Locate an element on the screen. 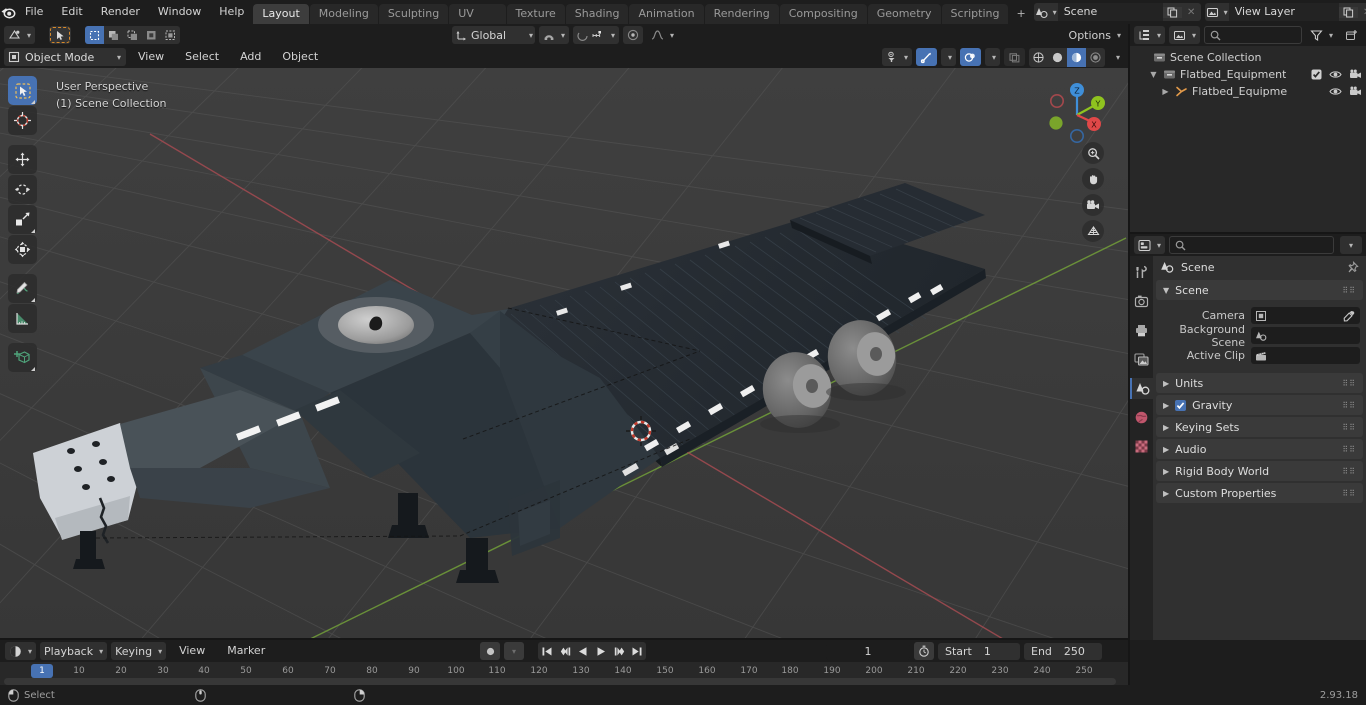 This screenshot has height=705, width=1366. checker-texture-icon is located at coordinates (1141, 446).